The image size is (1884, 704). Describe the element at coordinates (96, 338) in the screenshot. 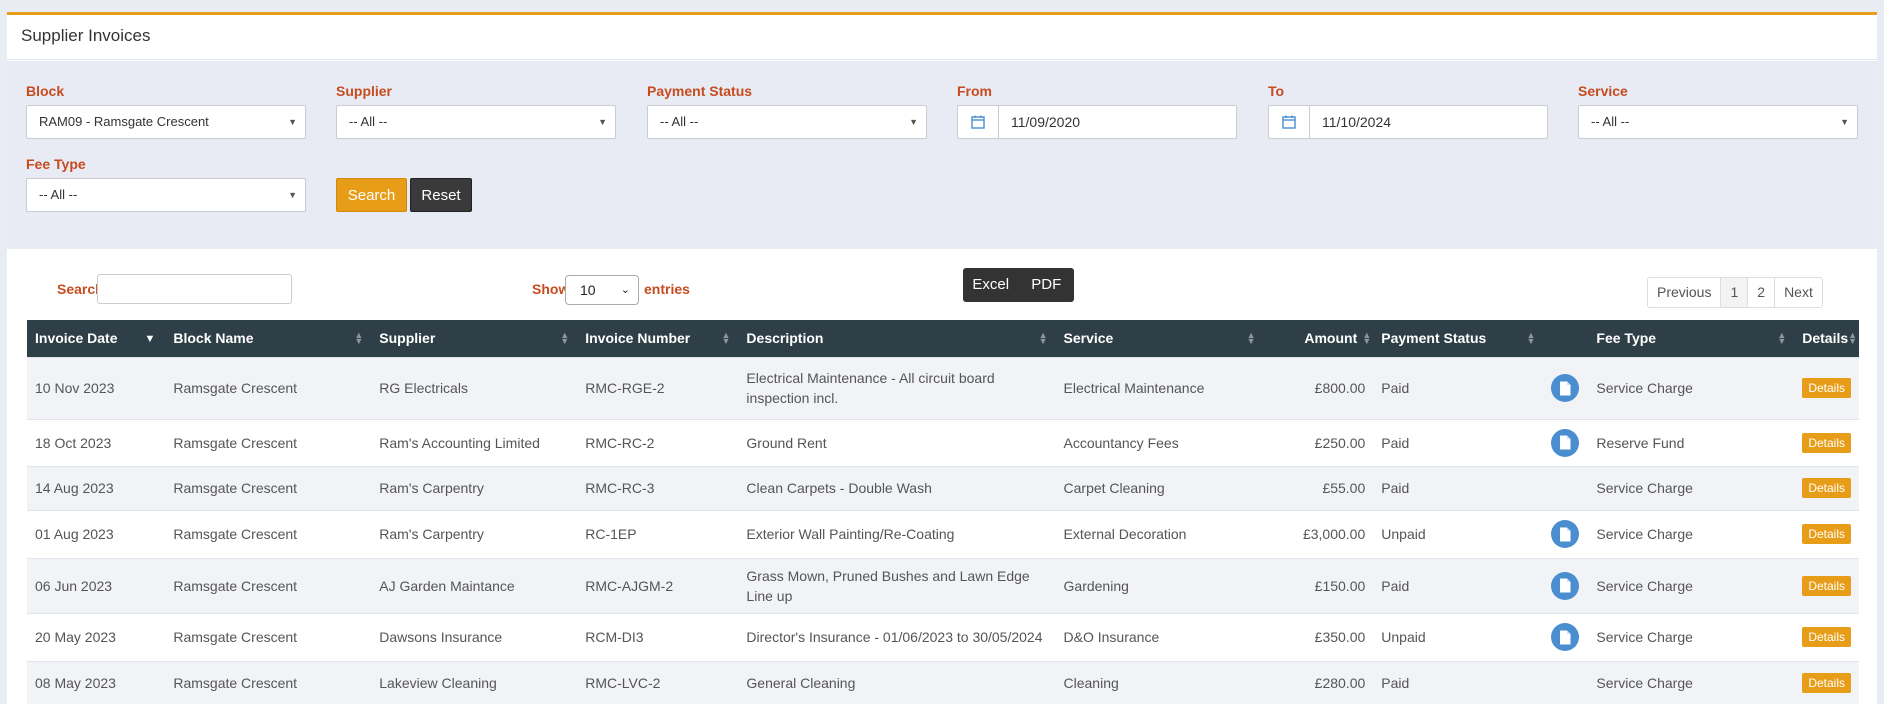

I see `column-header-invoice-date: Invoice Date ▼` at that location.